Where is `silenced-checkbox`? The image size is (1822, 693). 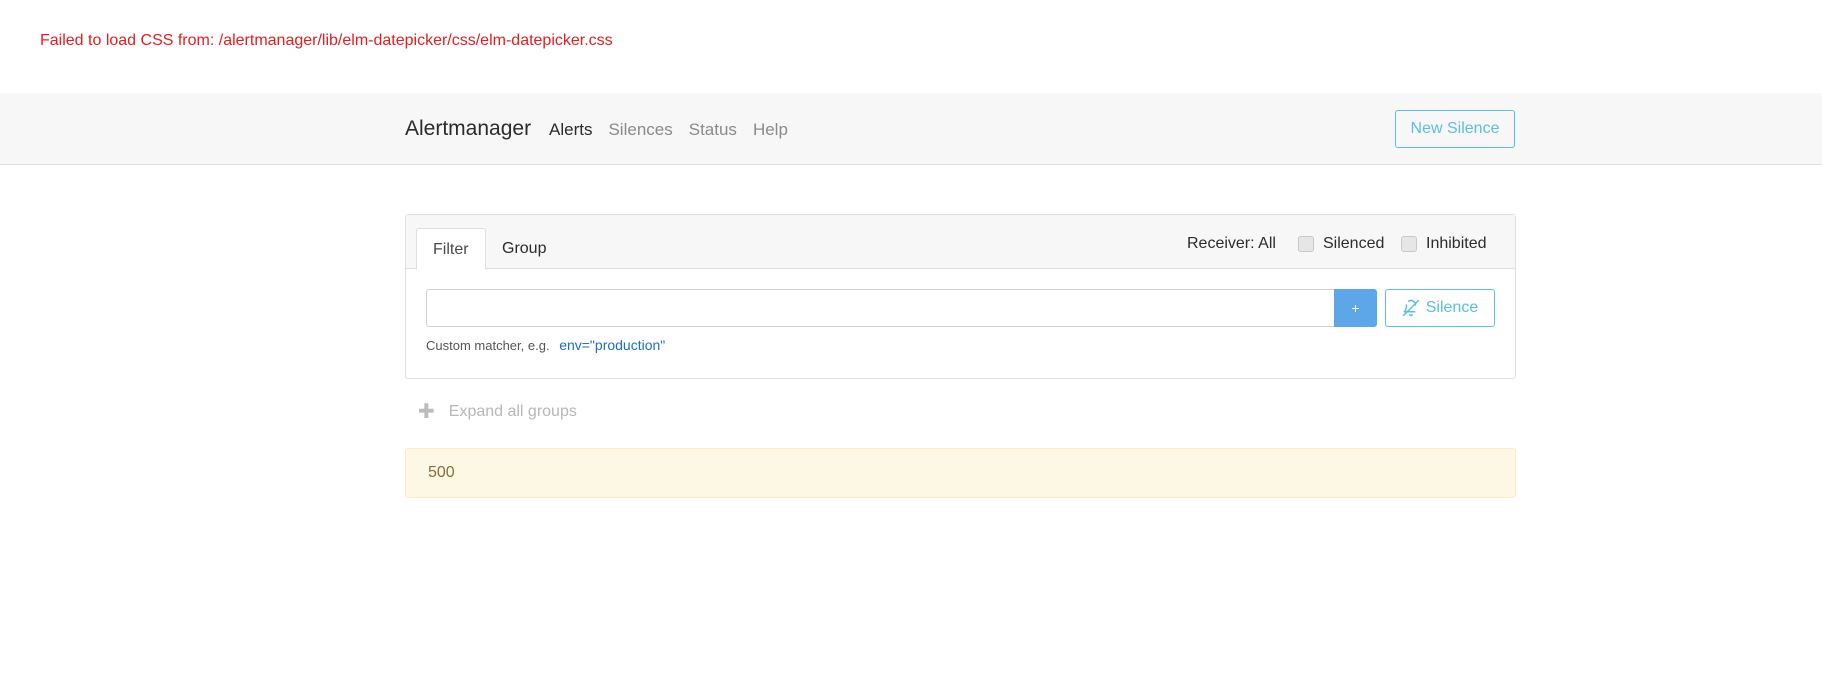
silenced-checkbox is located at coordinates (1306, 244).